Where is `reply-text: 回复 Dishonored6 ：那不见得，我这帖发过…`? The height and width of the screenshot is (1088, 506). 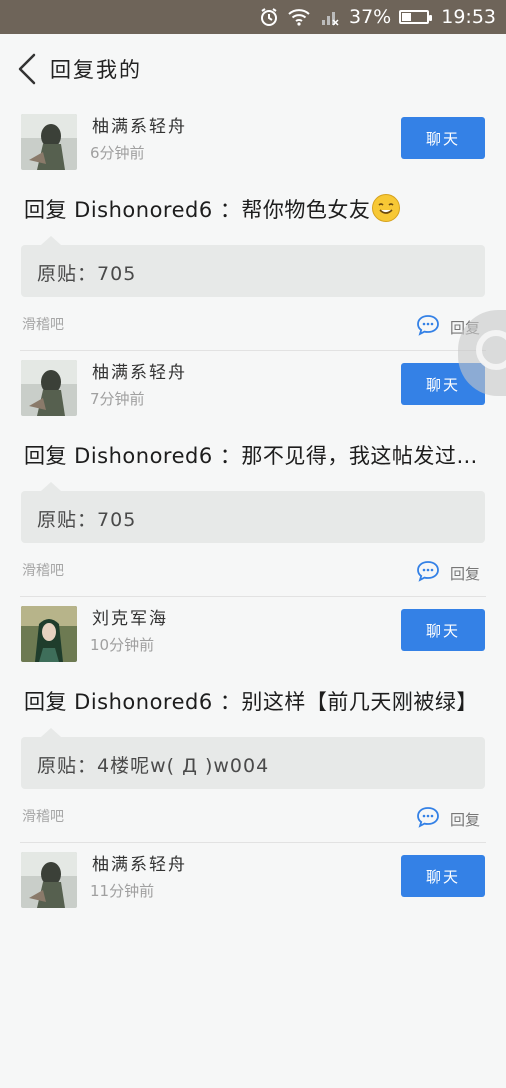 reply-text: 回复 Dishonored6 ：那不见得，我这帖发过… is located at coordinates (251, 455).